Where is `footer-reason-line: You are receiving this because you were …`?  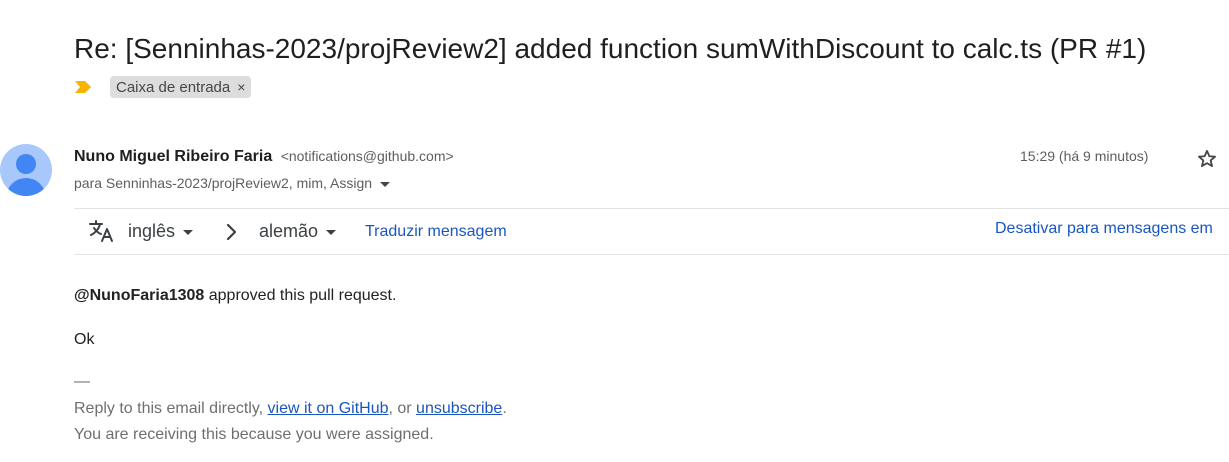
footer-reason-line: You are receiving this because you were … is located at coordinates (254, 434).